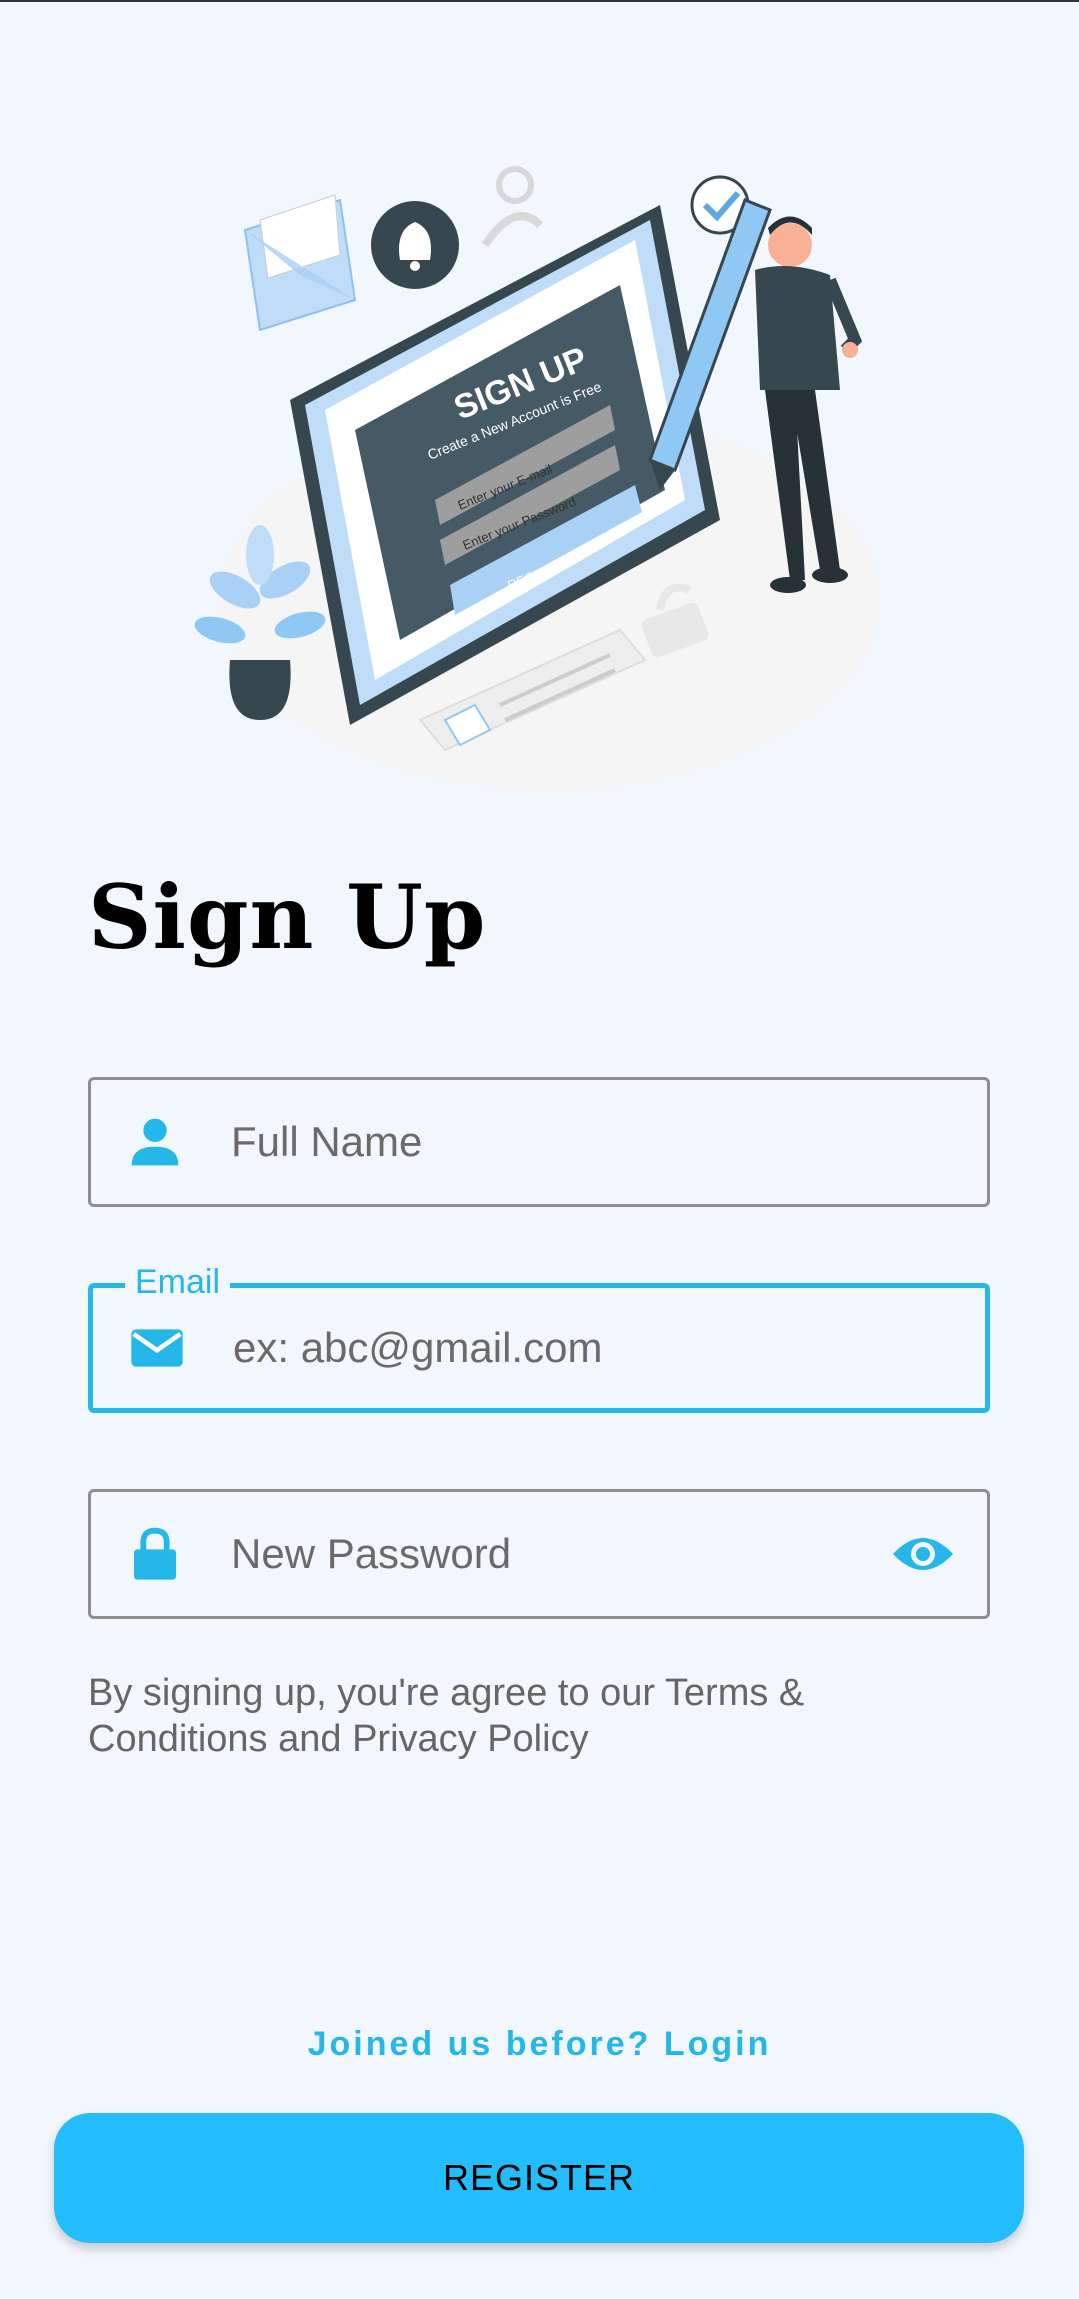  I want to click on user-icon, so click(512, 207).